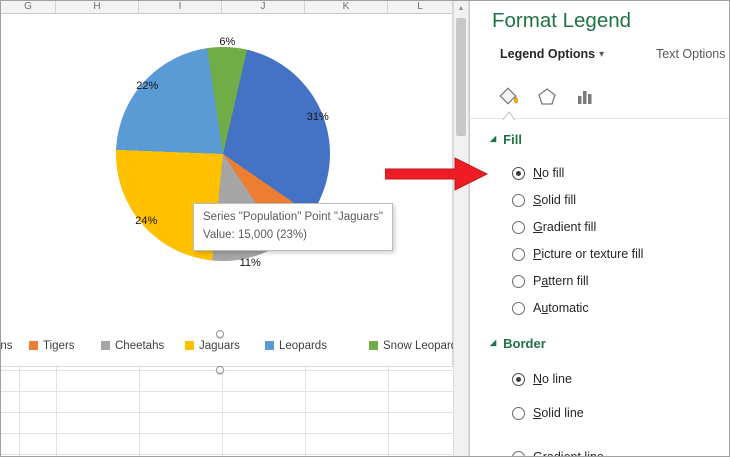  What do you see at coordinates (227, 41) in the screenshot?
I see `pie-data-label: 6%` at bounding box center [227, 41].